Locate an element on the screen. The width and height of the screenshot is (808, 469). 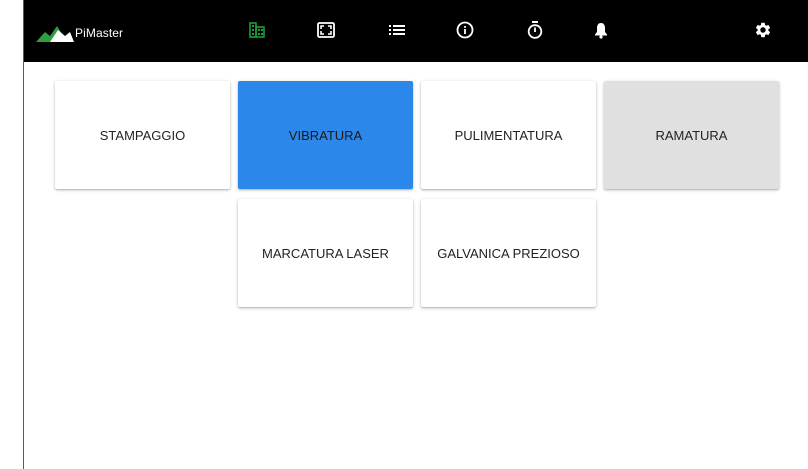
brand-logo: PiMaster is located at coordinates (79, 33).